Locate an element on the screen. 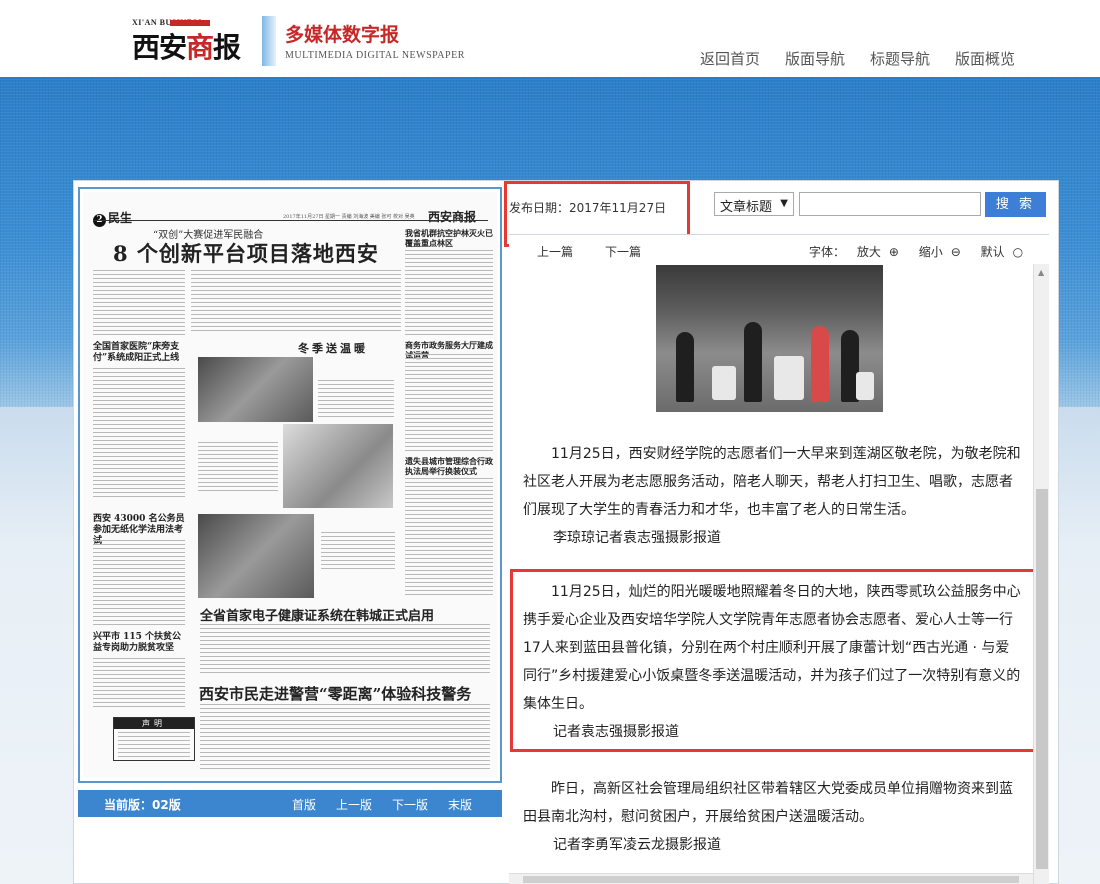 This screenshot has width=1100, height=884. article-credit-1: 李琼琼记者袁志强摄影报道 is located at coordinates (637, 538).